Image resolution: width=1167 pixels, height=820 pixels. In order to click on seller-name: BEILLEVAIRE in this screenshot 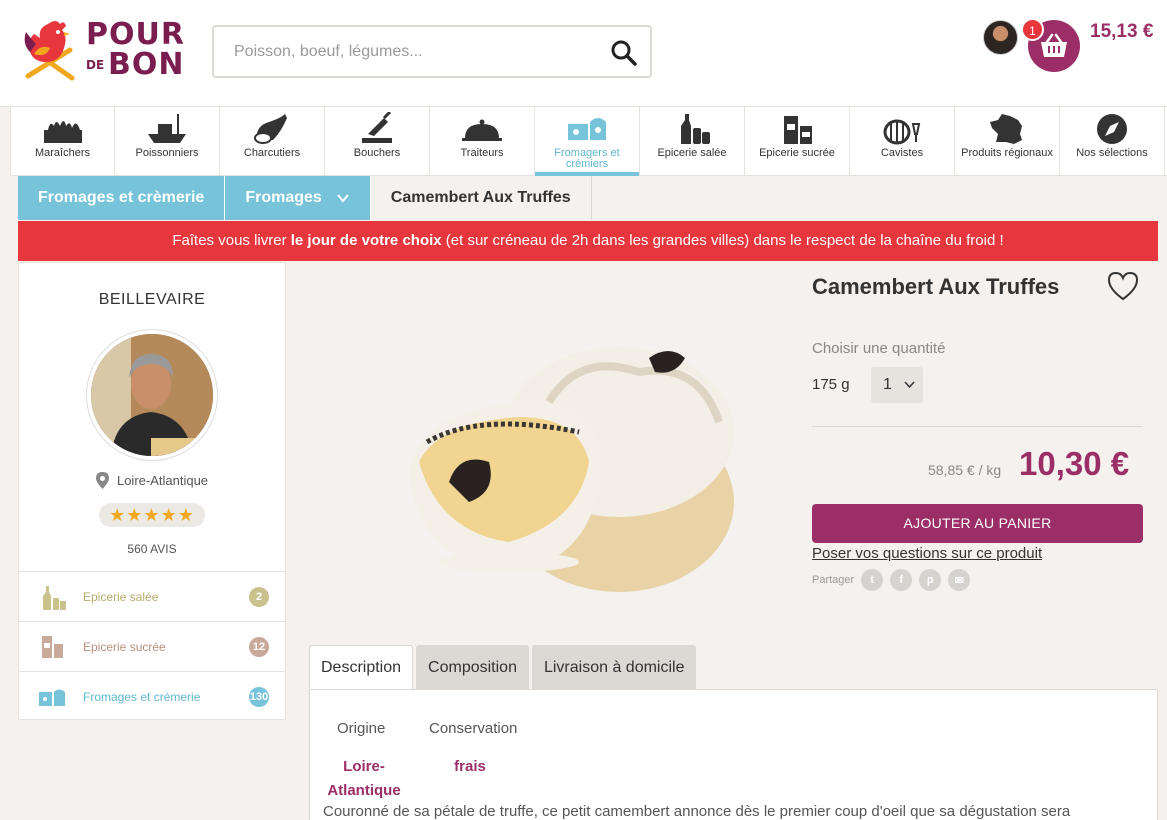, I will do `click(152, 300)`.